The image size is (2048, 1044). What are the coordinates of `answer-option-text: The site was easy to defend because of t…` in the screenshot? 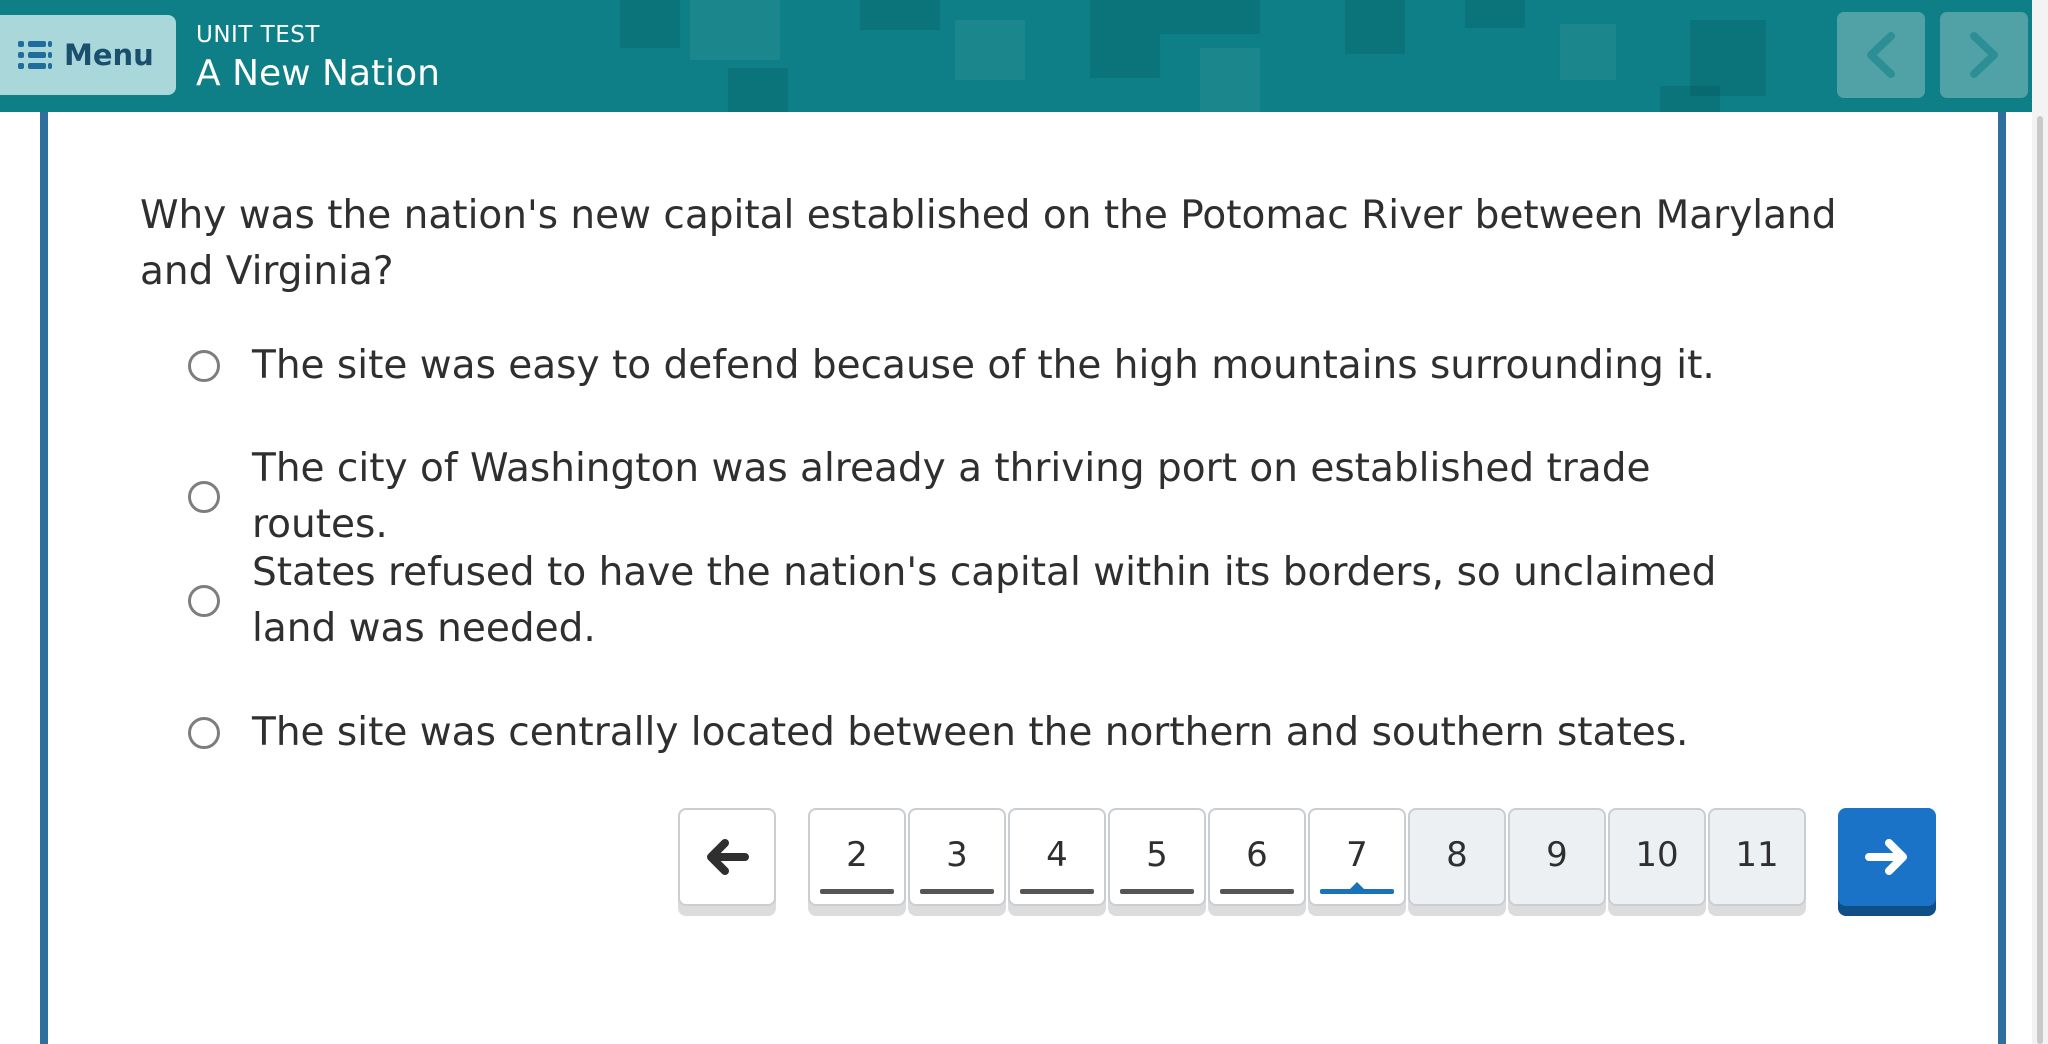 It's located at (983, 365).